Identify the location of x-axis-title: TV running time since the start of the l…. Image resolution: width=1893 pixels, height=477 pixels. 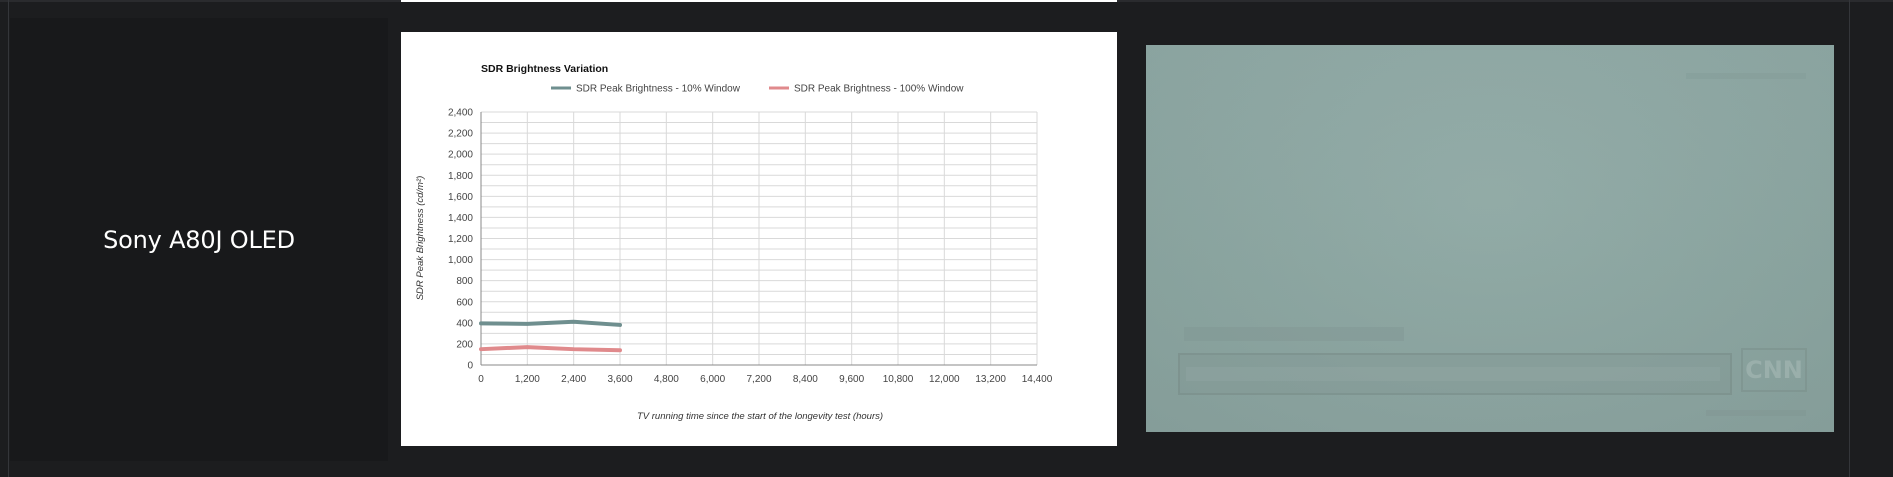
(760, 416).